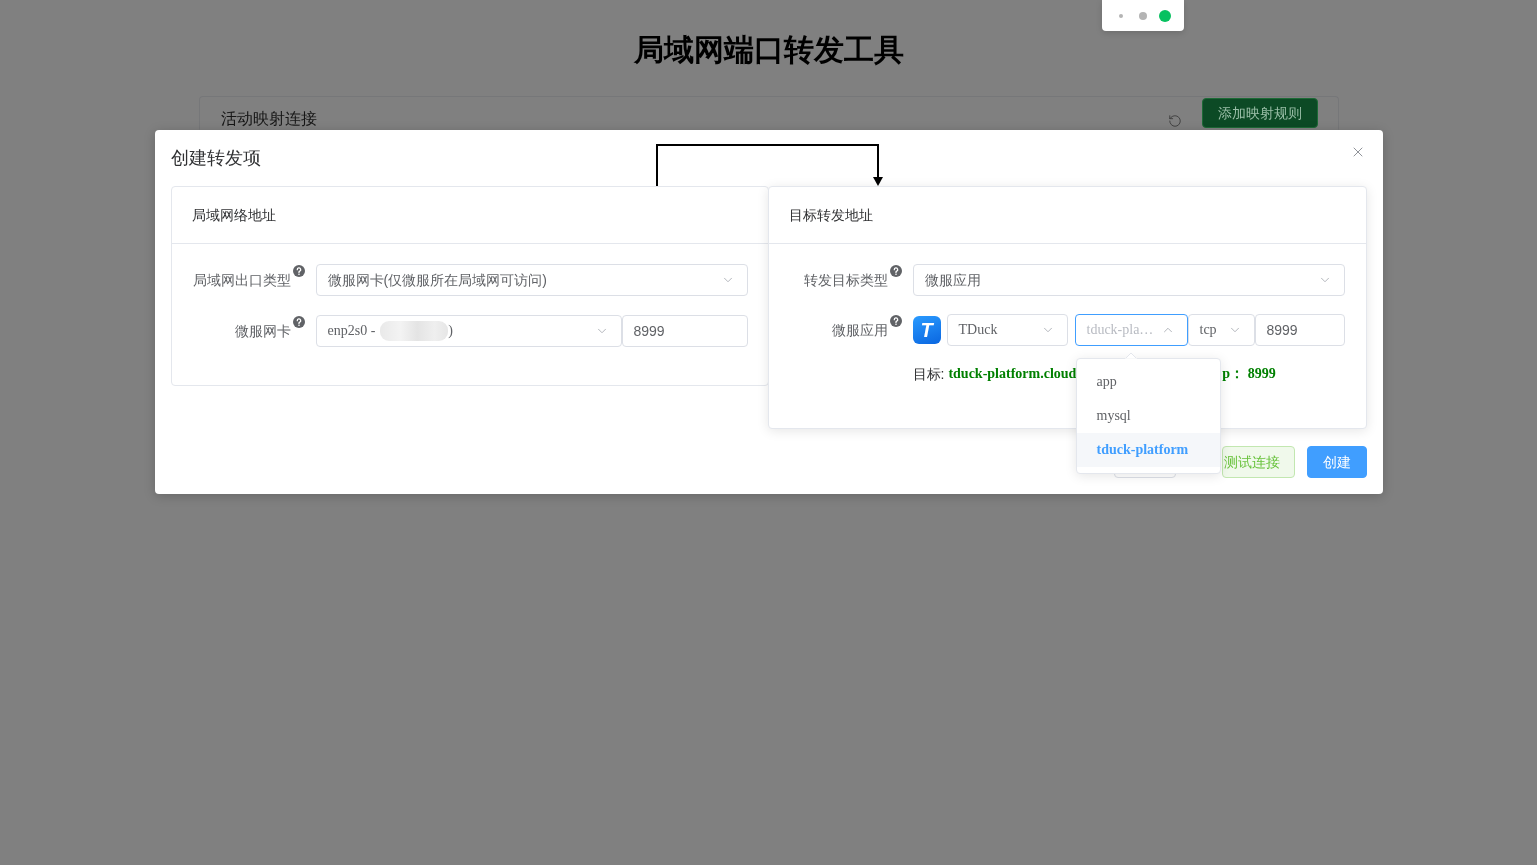 The width and height of the screenshot is (1537, 865). What do you see at coordinates (926, 330) in the screenshot?
I see `app-logo: T` at bounding box center [926, 330].